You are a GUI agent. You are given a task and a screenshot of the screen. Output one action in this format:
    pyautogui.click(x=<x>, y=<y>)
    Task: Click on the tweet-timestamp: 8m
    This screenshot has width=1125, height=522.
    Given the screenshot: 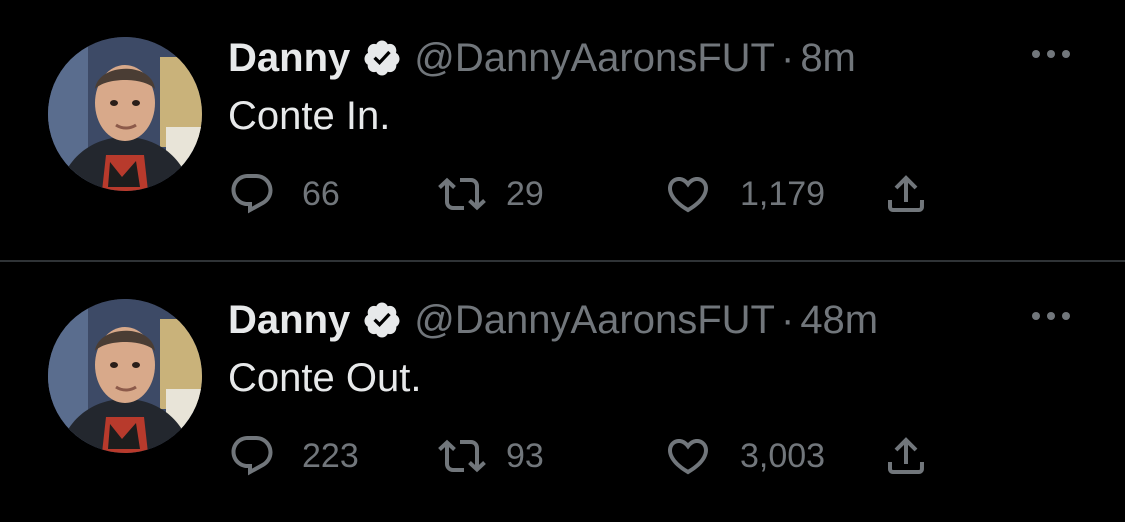 What is the action you would take?
    pyautogui.click(x=828, y=58)
    